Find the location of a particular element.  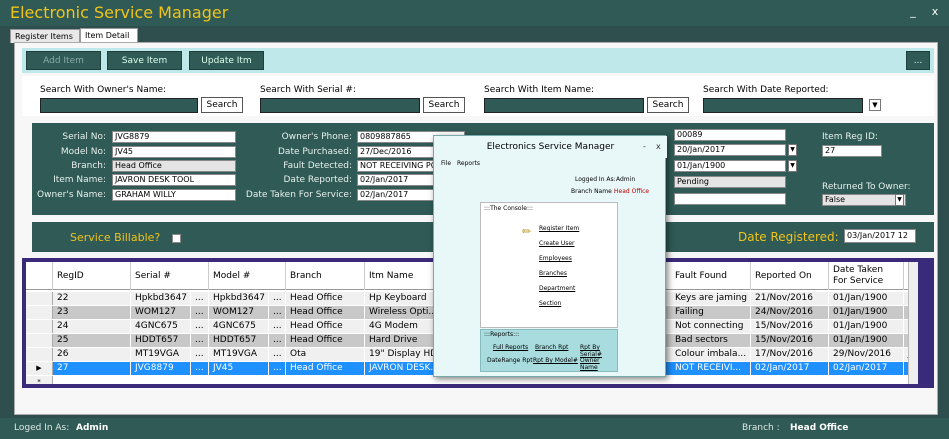

col-regid: RegID is located at coordinates (92, 276).